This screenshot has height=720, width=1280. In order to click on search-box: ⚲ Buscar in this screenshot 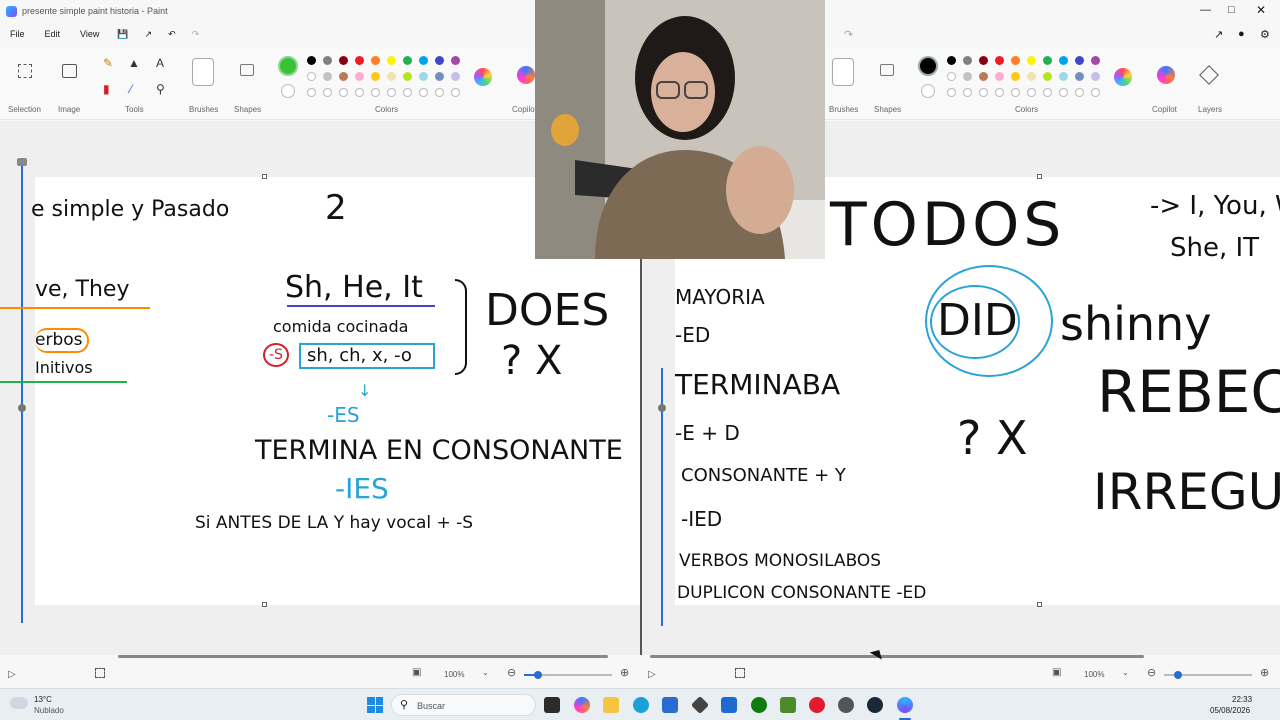, I will do `click(463, 705)`.